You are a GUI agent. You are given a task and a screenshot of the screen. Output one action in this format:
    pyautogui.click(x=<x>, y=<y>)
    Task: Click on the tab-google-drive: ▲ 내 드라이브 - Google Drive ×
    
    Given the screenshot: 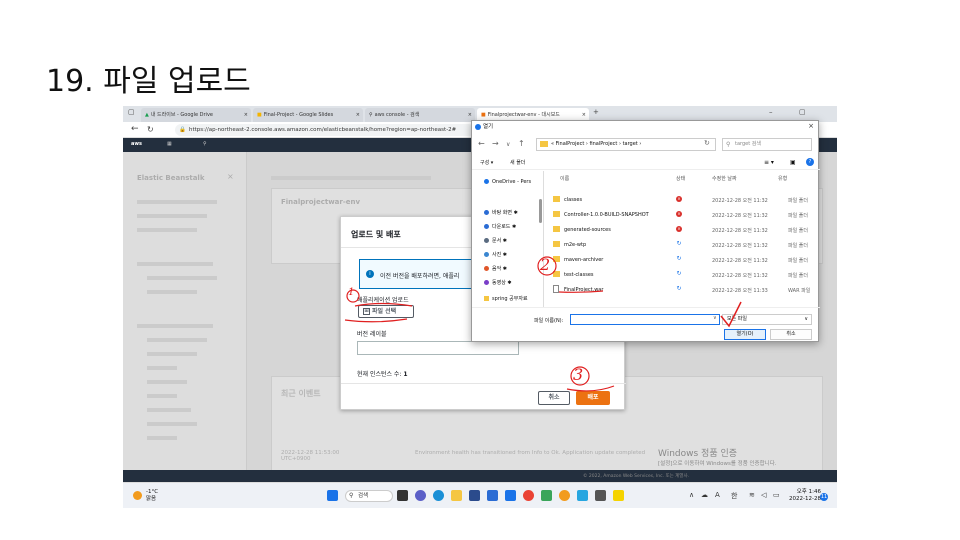 What is the action you would take?
    pyautogui.click(x=196, y=115)
    